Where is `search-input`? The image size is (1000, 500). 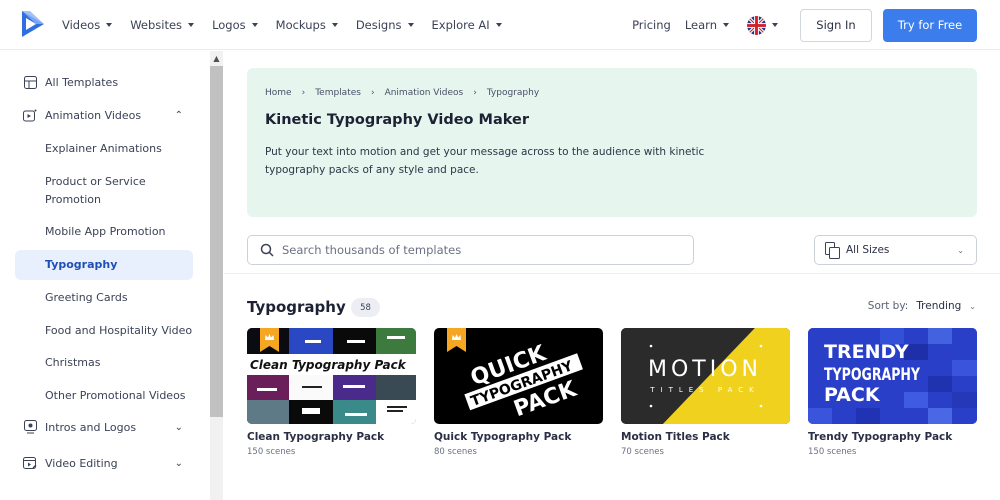 search-input is located at coordinates (482, 250).